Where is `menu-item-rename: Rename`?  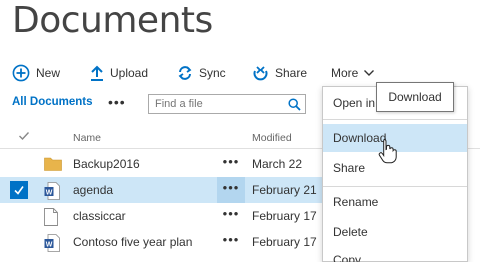 menu-item-rename: Rename is located at coordinates (395, 202).